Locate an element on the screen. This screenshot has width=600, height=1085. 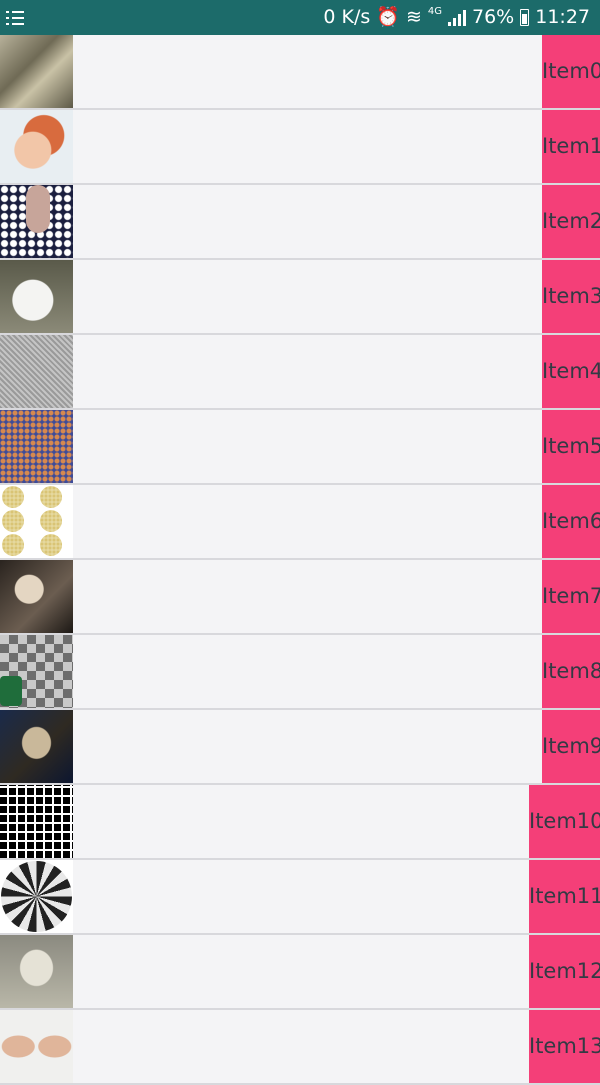
list-item: Item9 is located at coordinates (300, 747).